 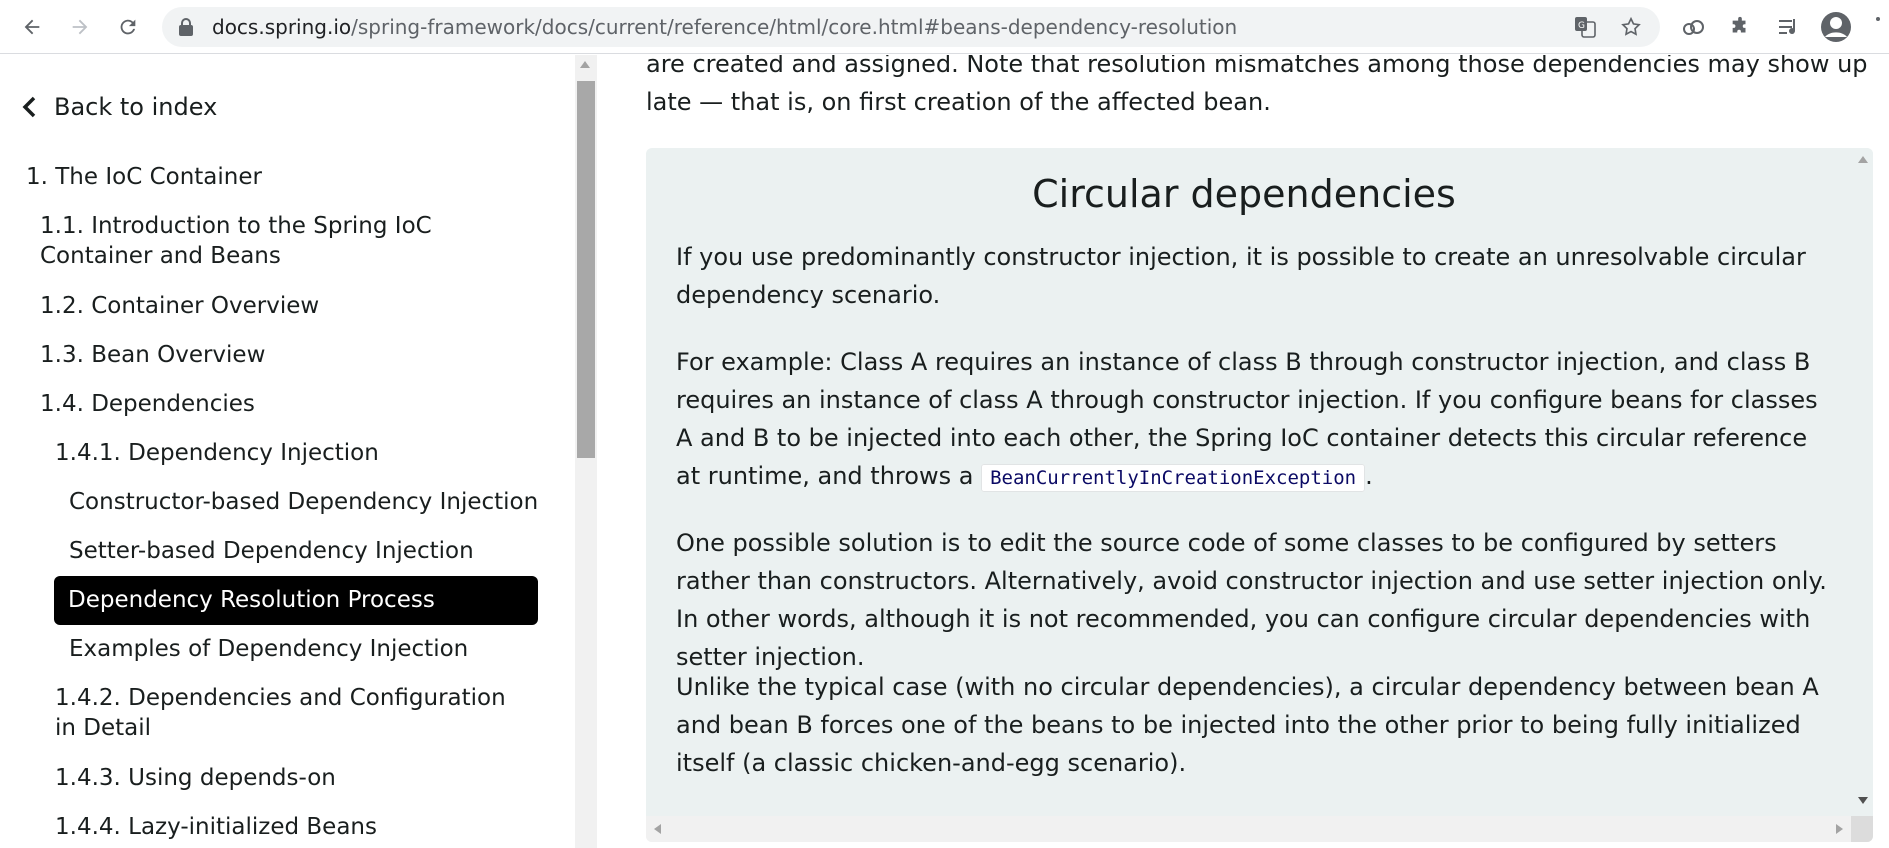 I want to click on back-to-index-link: Back to index, so click(x=119, y=107).